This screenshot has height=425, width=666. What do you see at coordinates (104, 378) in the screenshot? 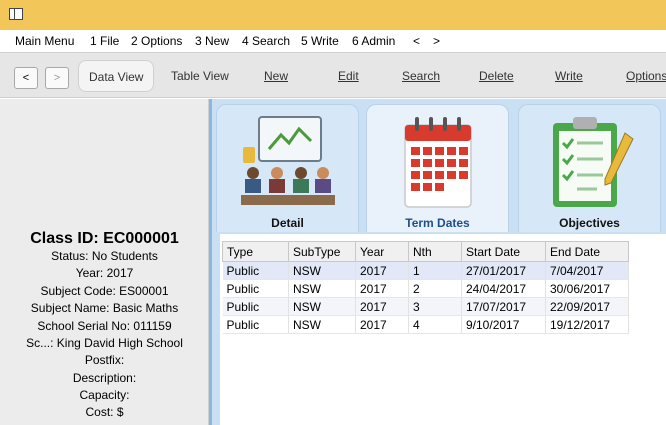
I see `description-line: Description:` at bounding box center [104, 378].